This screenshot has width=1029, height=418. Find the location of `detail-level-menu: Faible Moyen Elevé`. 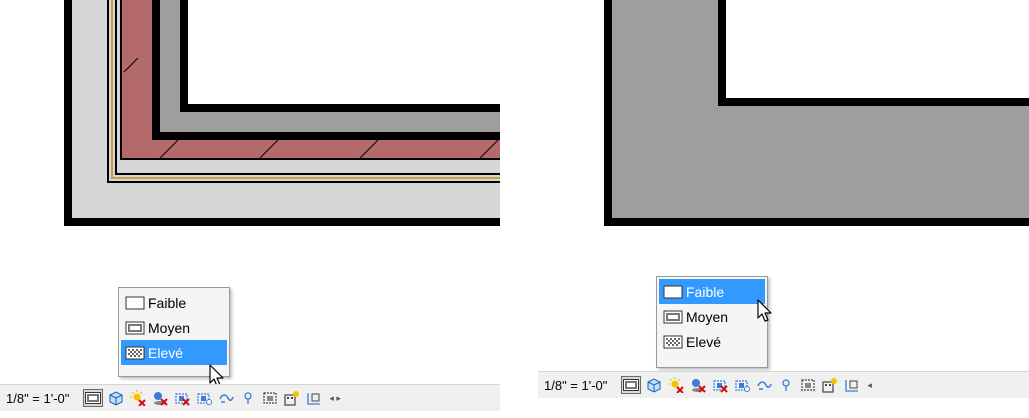

detail-level-menu: Faible Moyen Elevé is located at coordinates (712, 322).